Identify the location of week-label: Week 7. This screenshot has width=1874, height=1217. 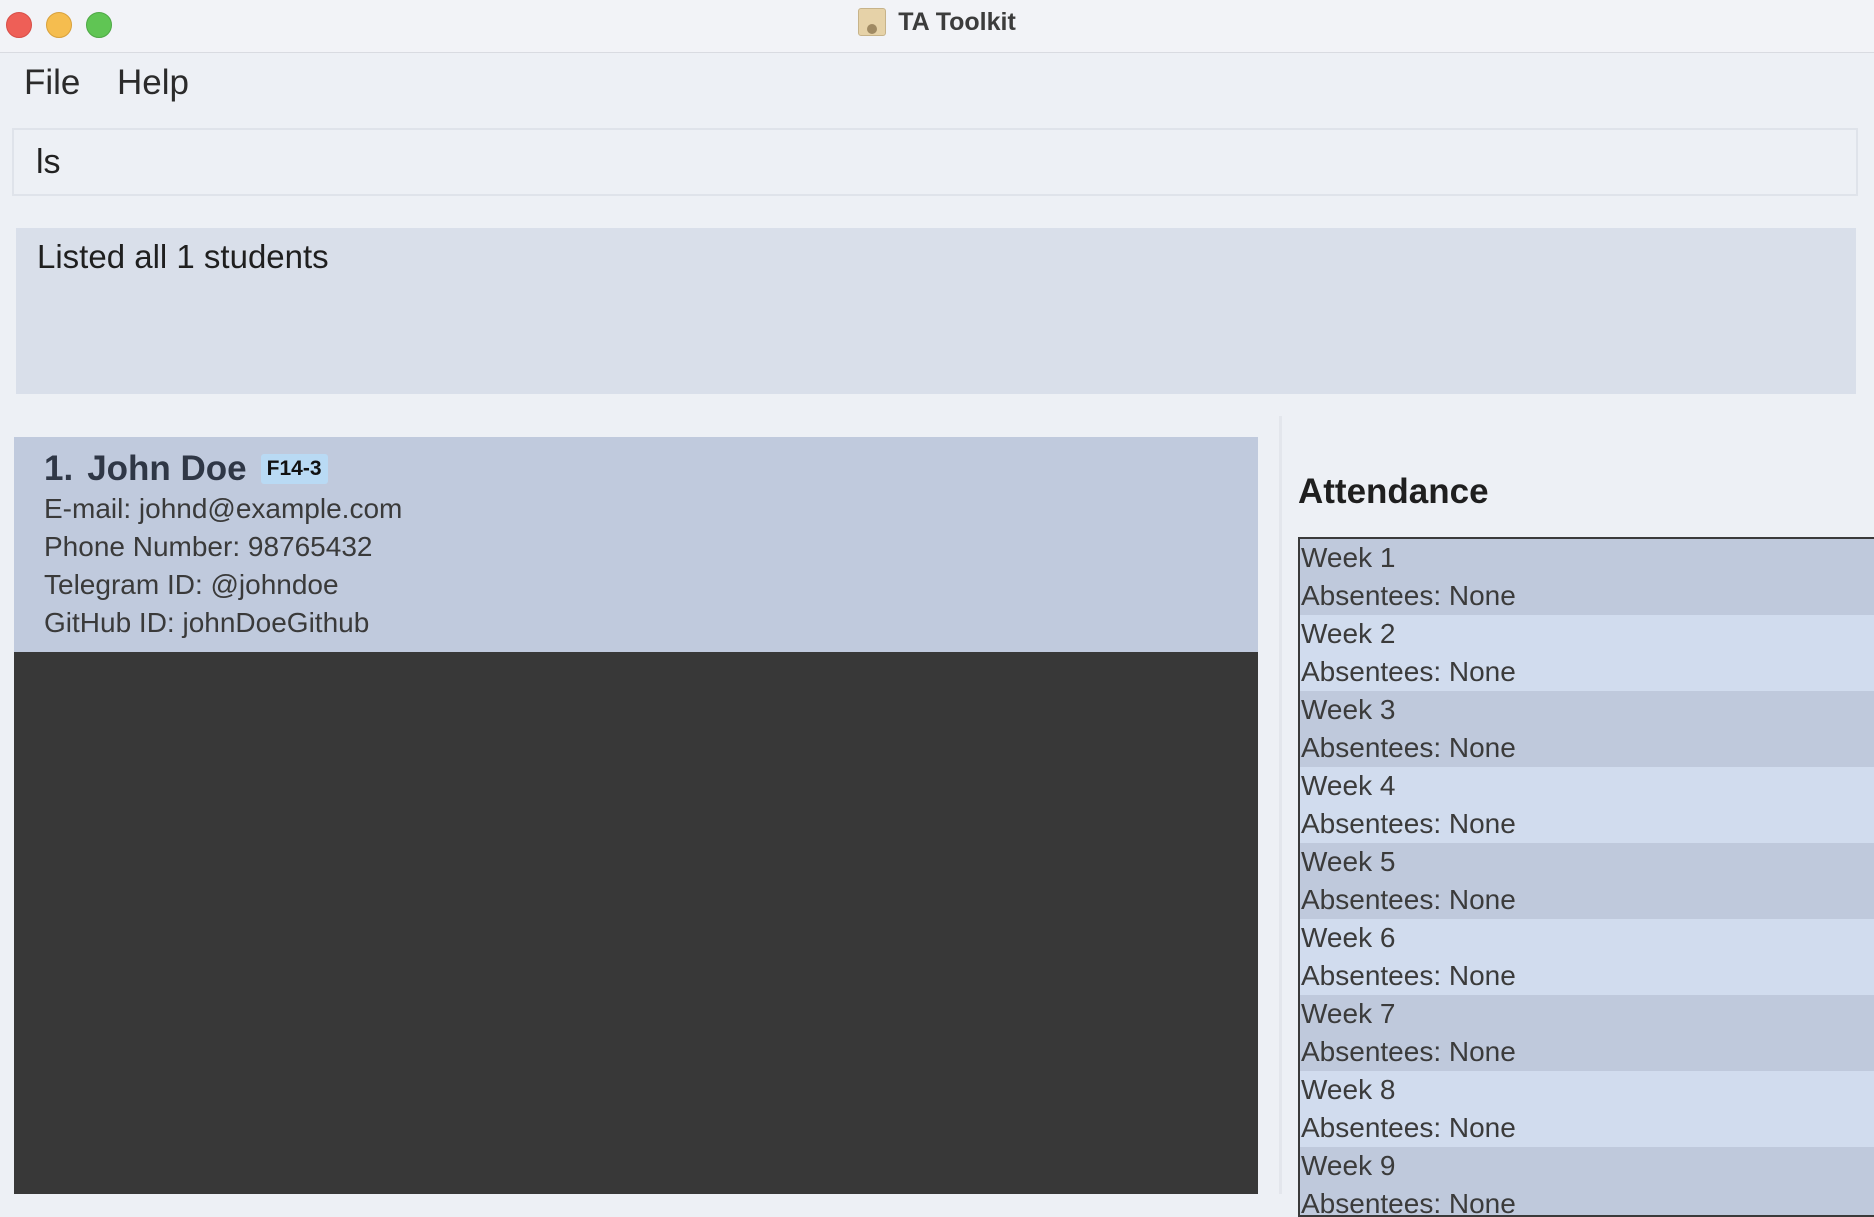
(1348, 1013).